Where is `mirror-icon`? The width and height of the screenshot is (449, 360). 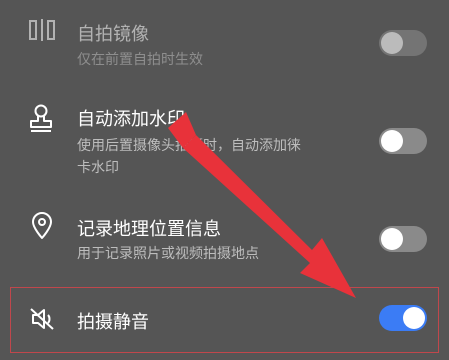
mirror-icon is located at coordinates (42, 30).